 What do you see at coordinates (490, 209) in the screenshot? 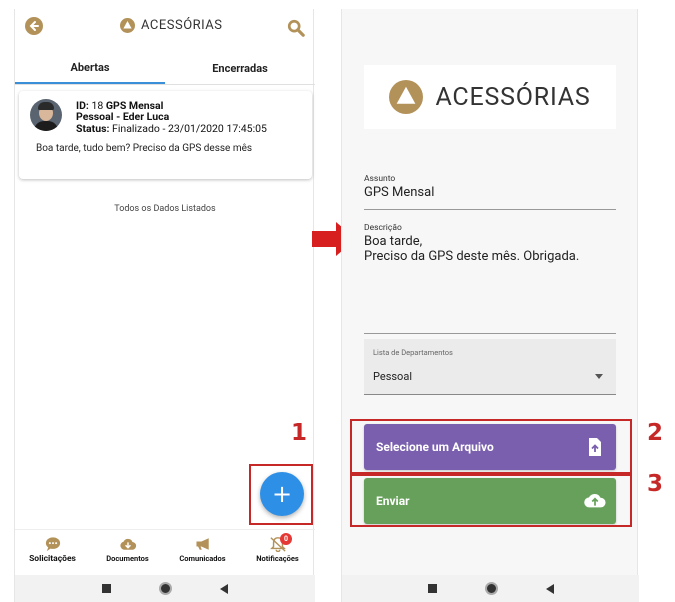
I see `subject-underline` at bounding box center [490, 209].